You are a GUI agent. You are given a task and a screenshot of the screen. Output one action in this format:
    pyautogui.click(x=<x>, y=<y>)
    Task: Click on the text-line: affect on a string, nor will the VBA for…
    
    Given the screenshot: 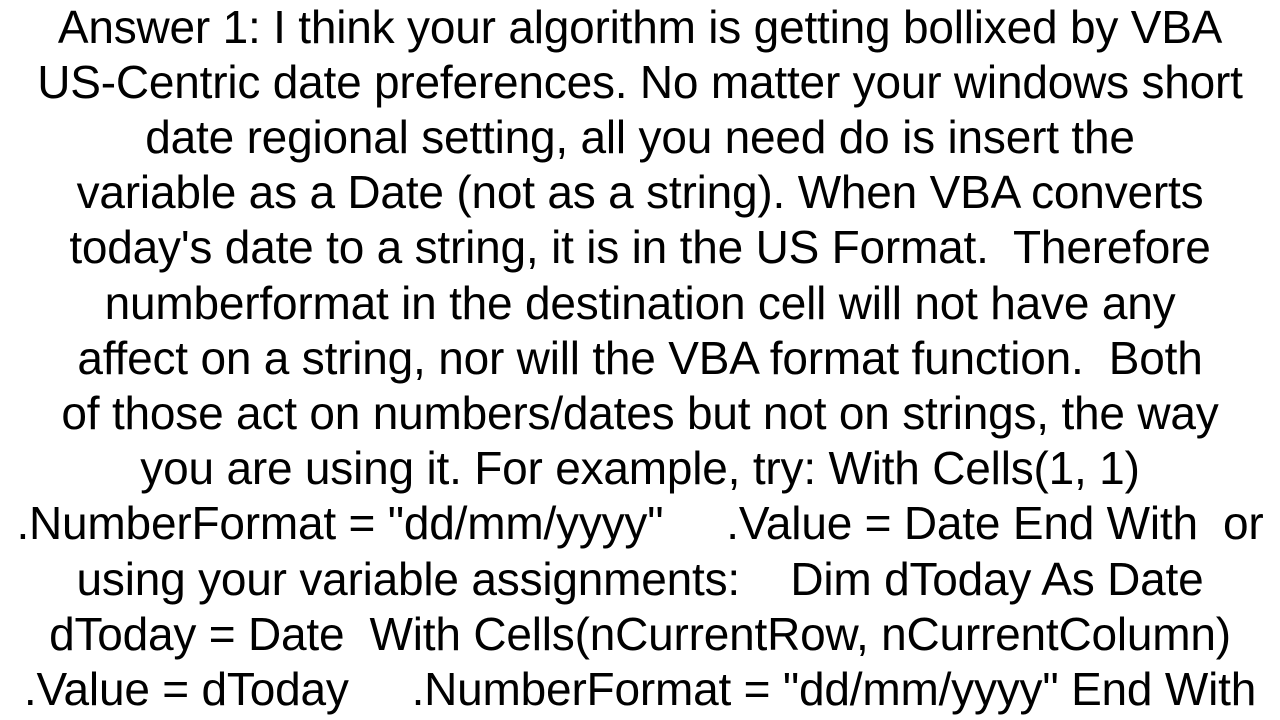 What is the action you would take?
    pyautogui.click(x=640, y=358)
    